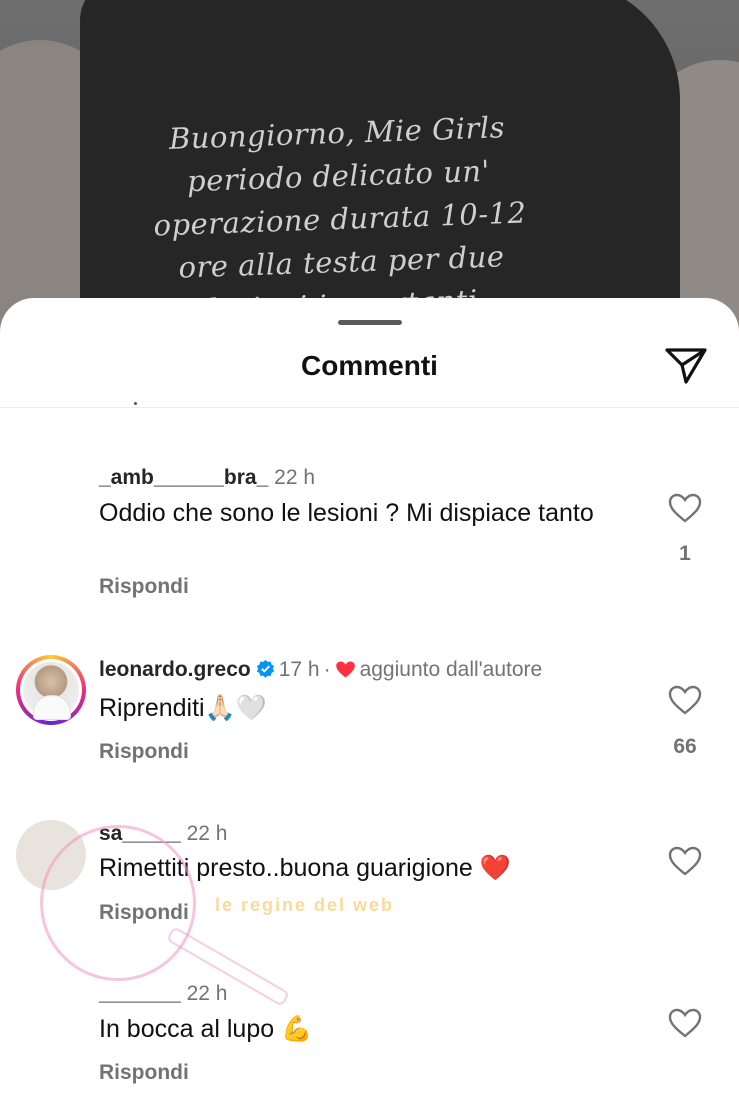 The height and width of the screenshot is (1119, 739). Describe the element at coordinates (321, 669) in the screenshot. I see `comment-meta: leonardo.greco 17 h · aggiunto dall'autore` at that location.